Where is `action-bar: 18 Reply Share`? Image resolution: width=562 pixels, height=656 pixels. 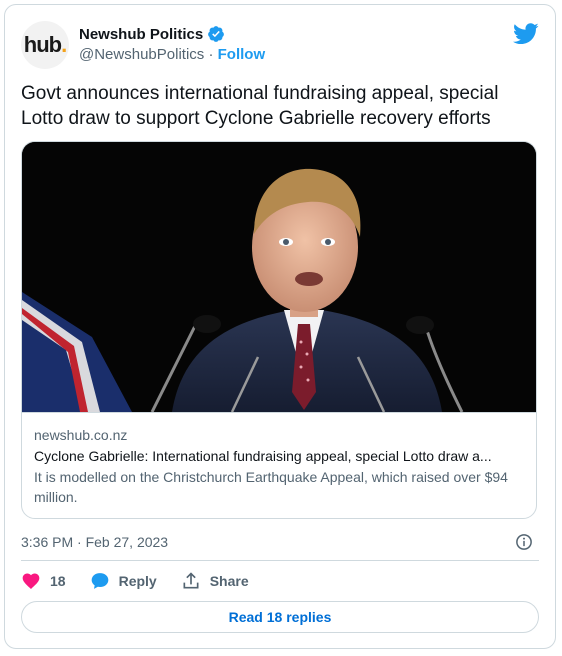
action-bar: 18 Reply Share is located at coordinates (147, 581).